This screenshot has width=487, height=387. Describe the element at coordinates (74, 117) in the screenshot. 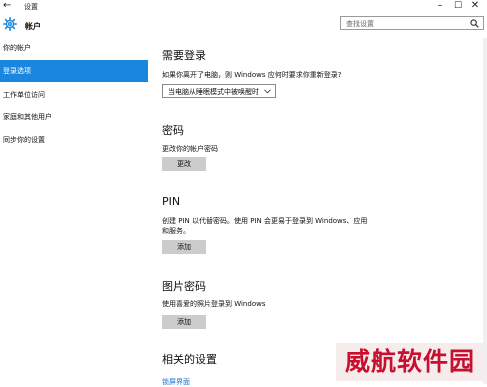

I see `sidebar-item-family: 家庭和其他用户` at that location.